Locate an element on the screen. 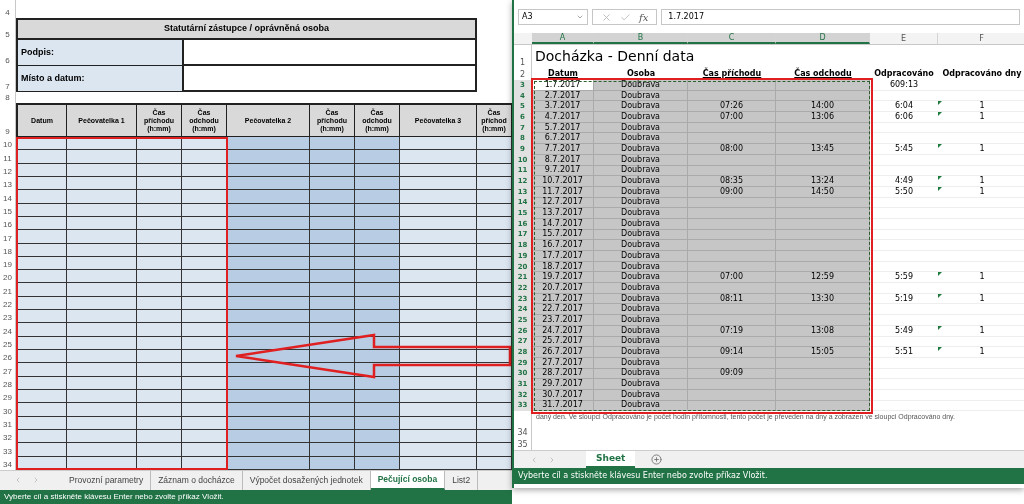 The width and height of the screenshot is (1024, 504). table-cell: 6:04 is located at coordinates (904, 106).